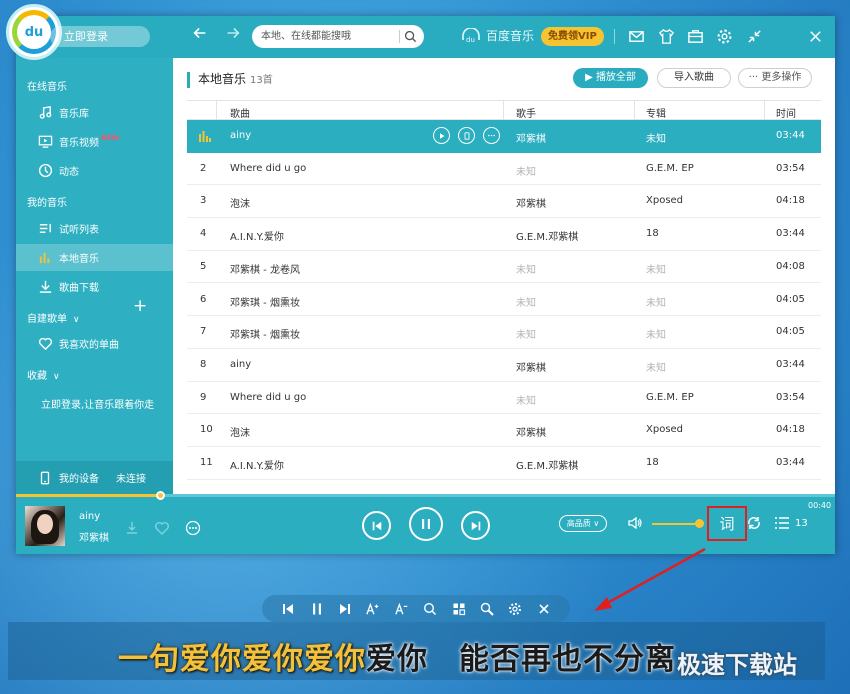 This screenshot has height=694, width=850. What do you see at coordinates (666, 36) in the screenshot?
I see `skin-shirt-icon` at bounding box center [666, 36].